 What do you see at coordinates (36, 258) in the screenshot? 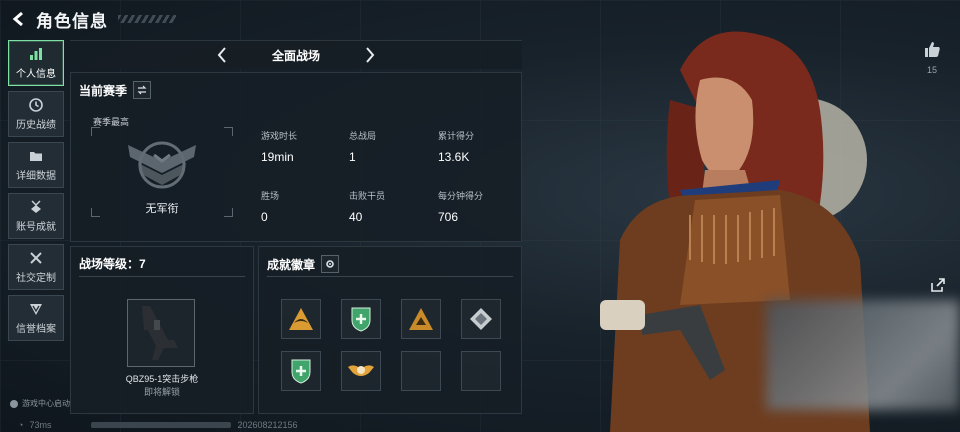
I see `tools-icon` at bounding box center [36, 258].